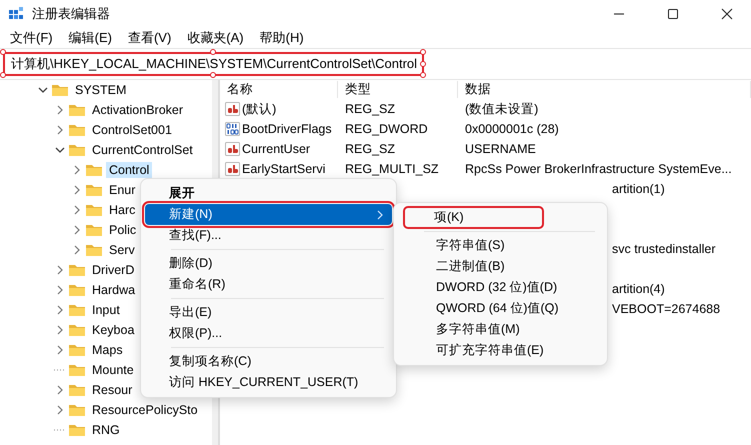 The image size is (751, 445). What do you see at coordinates (122, 250) in the screenshot?
I see `tree-item: Serv` at bounding box center [122, 250].